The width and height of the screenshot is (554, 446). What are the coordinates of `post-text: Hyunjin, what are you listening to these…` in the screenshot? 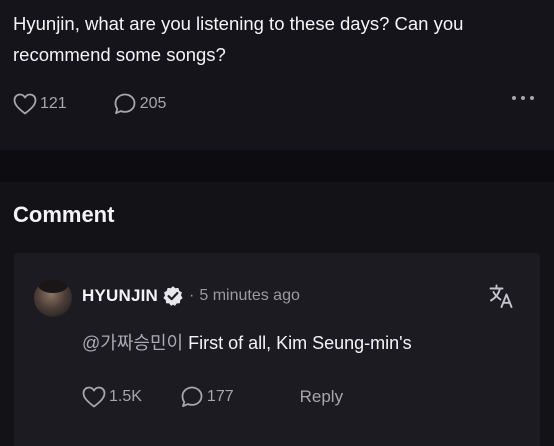 It's located at (238, 39).